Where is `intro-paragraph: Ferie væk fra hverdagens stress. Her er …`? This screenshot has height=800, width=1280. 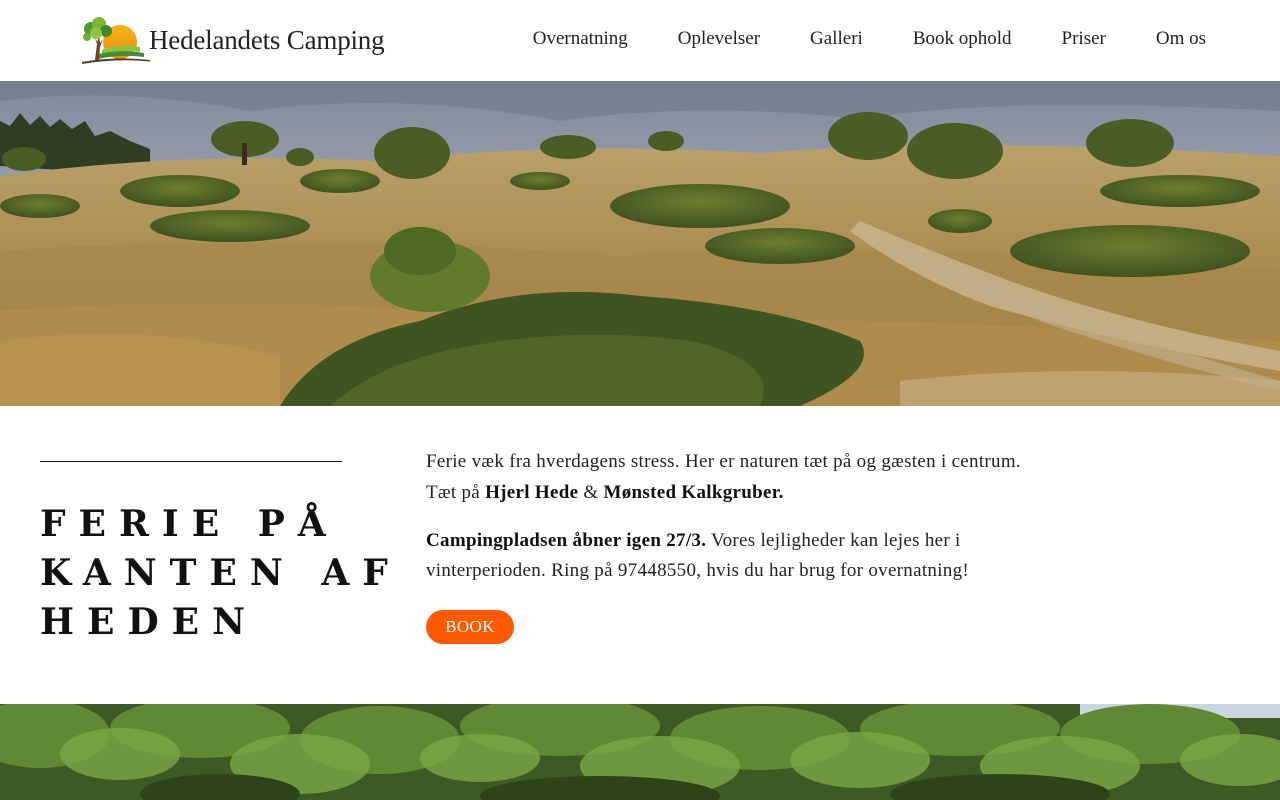
intro-paragraph: Ferie væk fra hverdagens stress. Her er … is located at coordinates (726, 477).